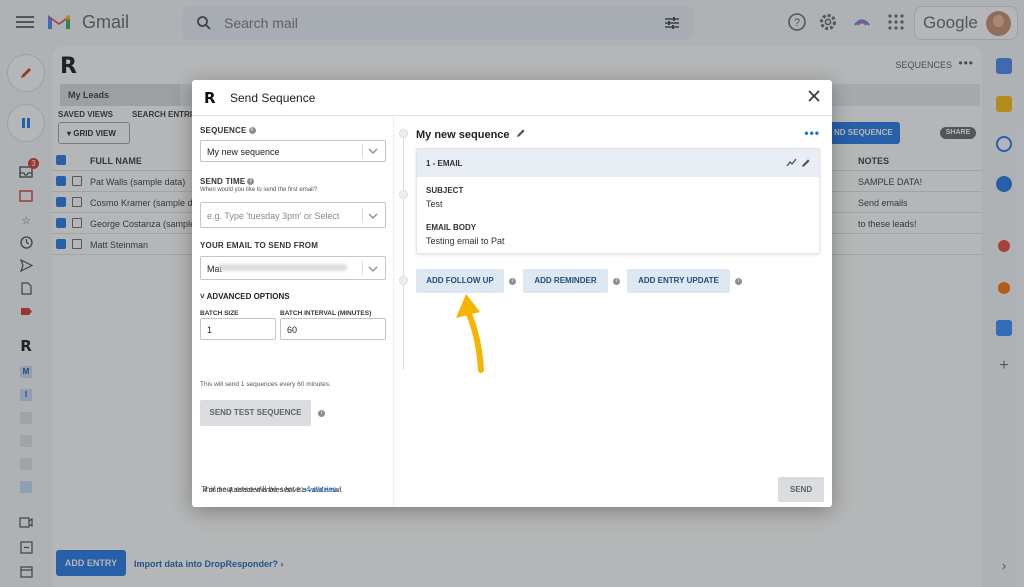  I want to click on send-time-label: SEND TIME i, so click(227, 181).